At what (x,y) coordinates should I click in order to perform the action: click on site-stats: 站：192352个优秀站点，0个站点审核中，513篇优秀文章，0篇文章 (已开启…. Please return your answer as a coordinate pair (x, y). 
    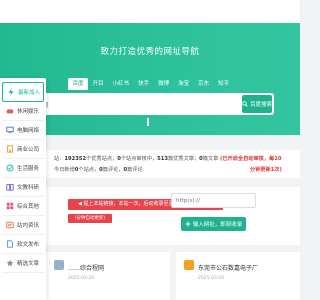
    Looking at the image, I should click on (173, 164).